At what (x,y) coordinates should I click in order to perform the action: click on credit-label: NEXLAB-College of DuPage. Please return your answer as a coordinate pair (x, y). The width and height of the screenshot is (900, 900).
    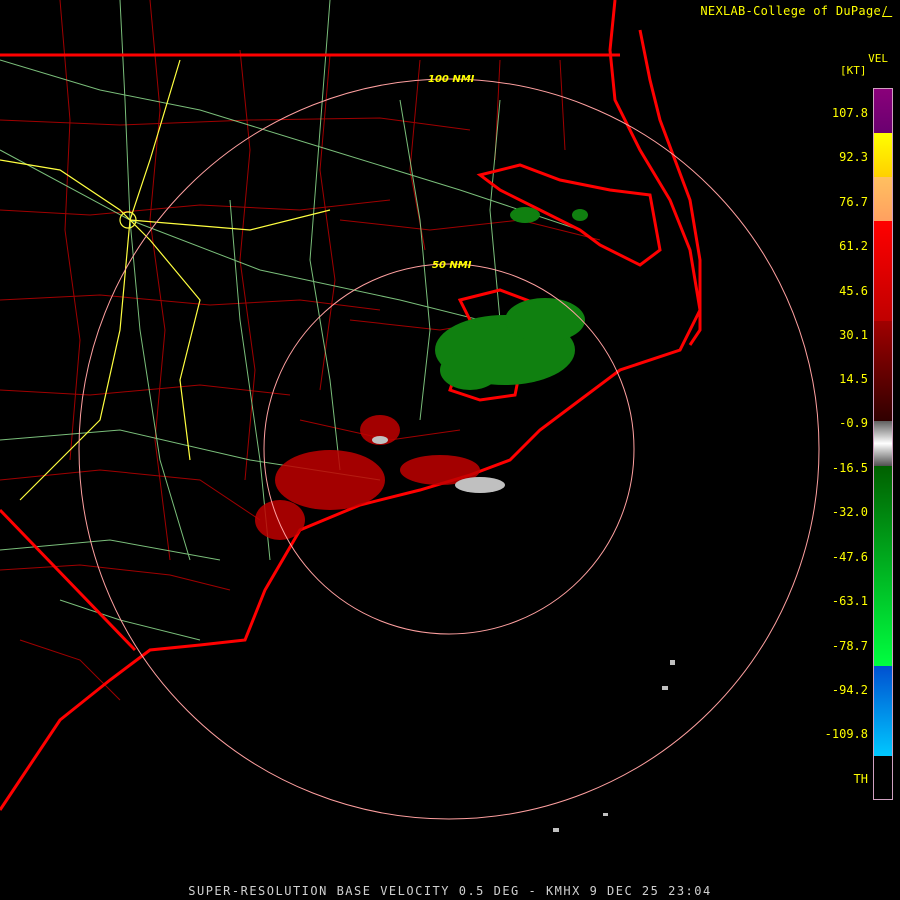
    Looking at the image, I should click on (798, 11).